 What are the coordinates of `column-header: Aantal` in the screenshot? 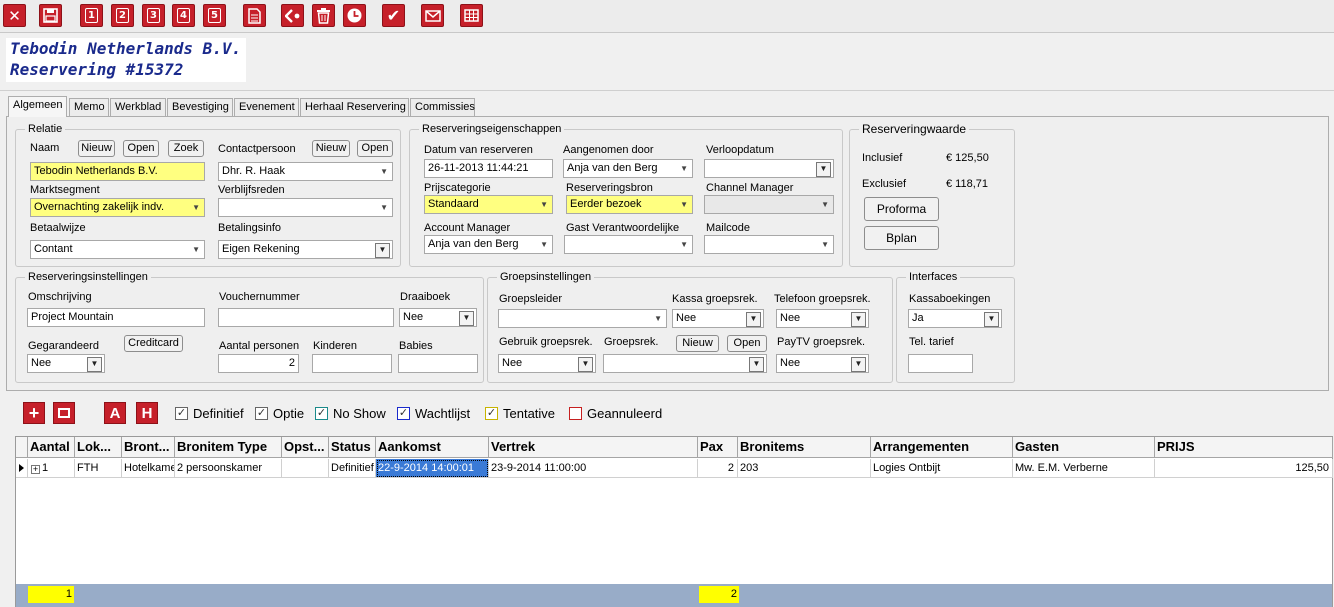 It's located at (51, 447).